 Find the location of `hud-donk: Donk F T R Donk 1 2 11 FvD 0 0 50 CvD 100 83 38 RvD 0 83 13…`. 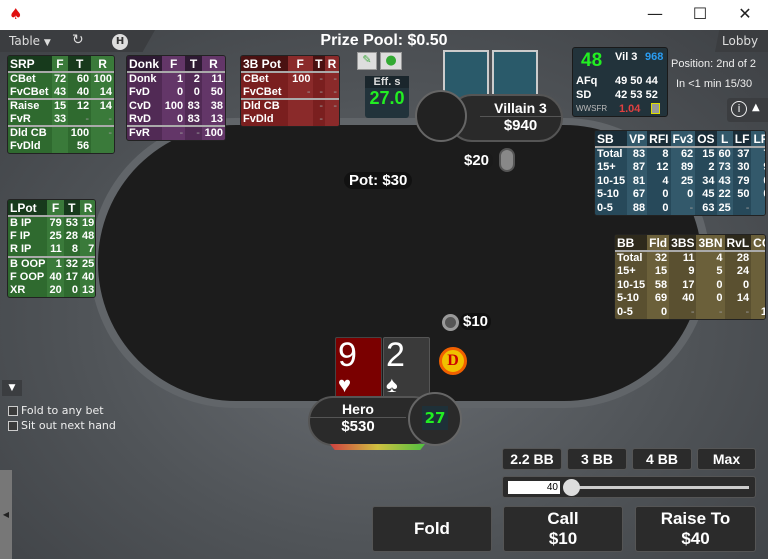

hud-donk: Donk F T R Donk 1 2 11 FvD 0 0 50 CvD 100 83 38 RvD 0 83 13… is located at coordinates (176, 98).